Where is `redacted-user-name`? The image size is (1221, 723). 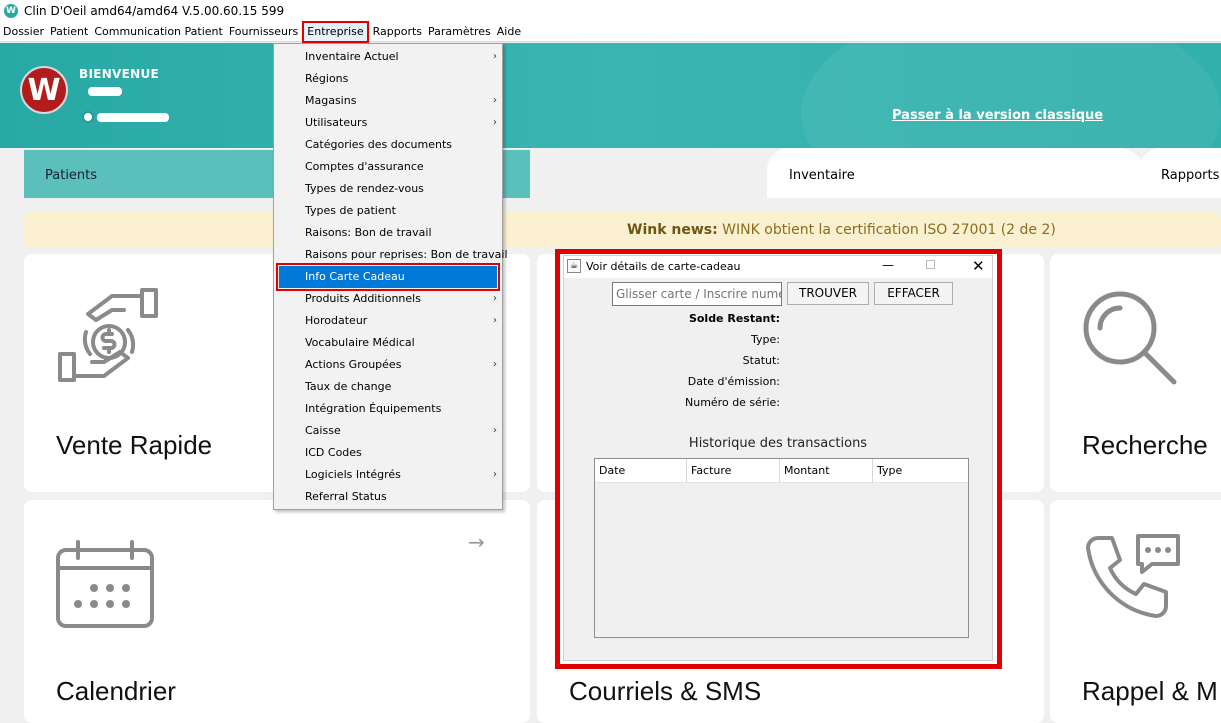
redacted-user-name is located at coordinates (105, 91).